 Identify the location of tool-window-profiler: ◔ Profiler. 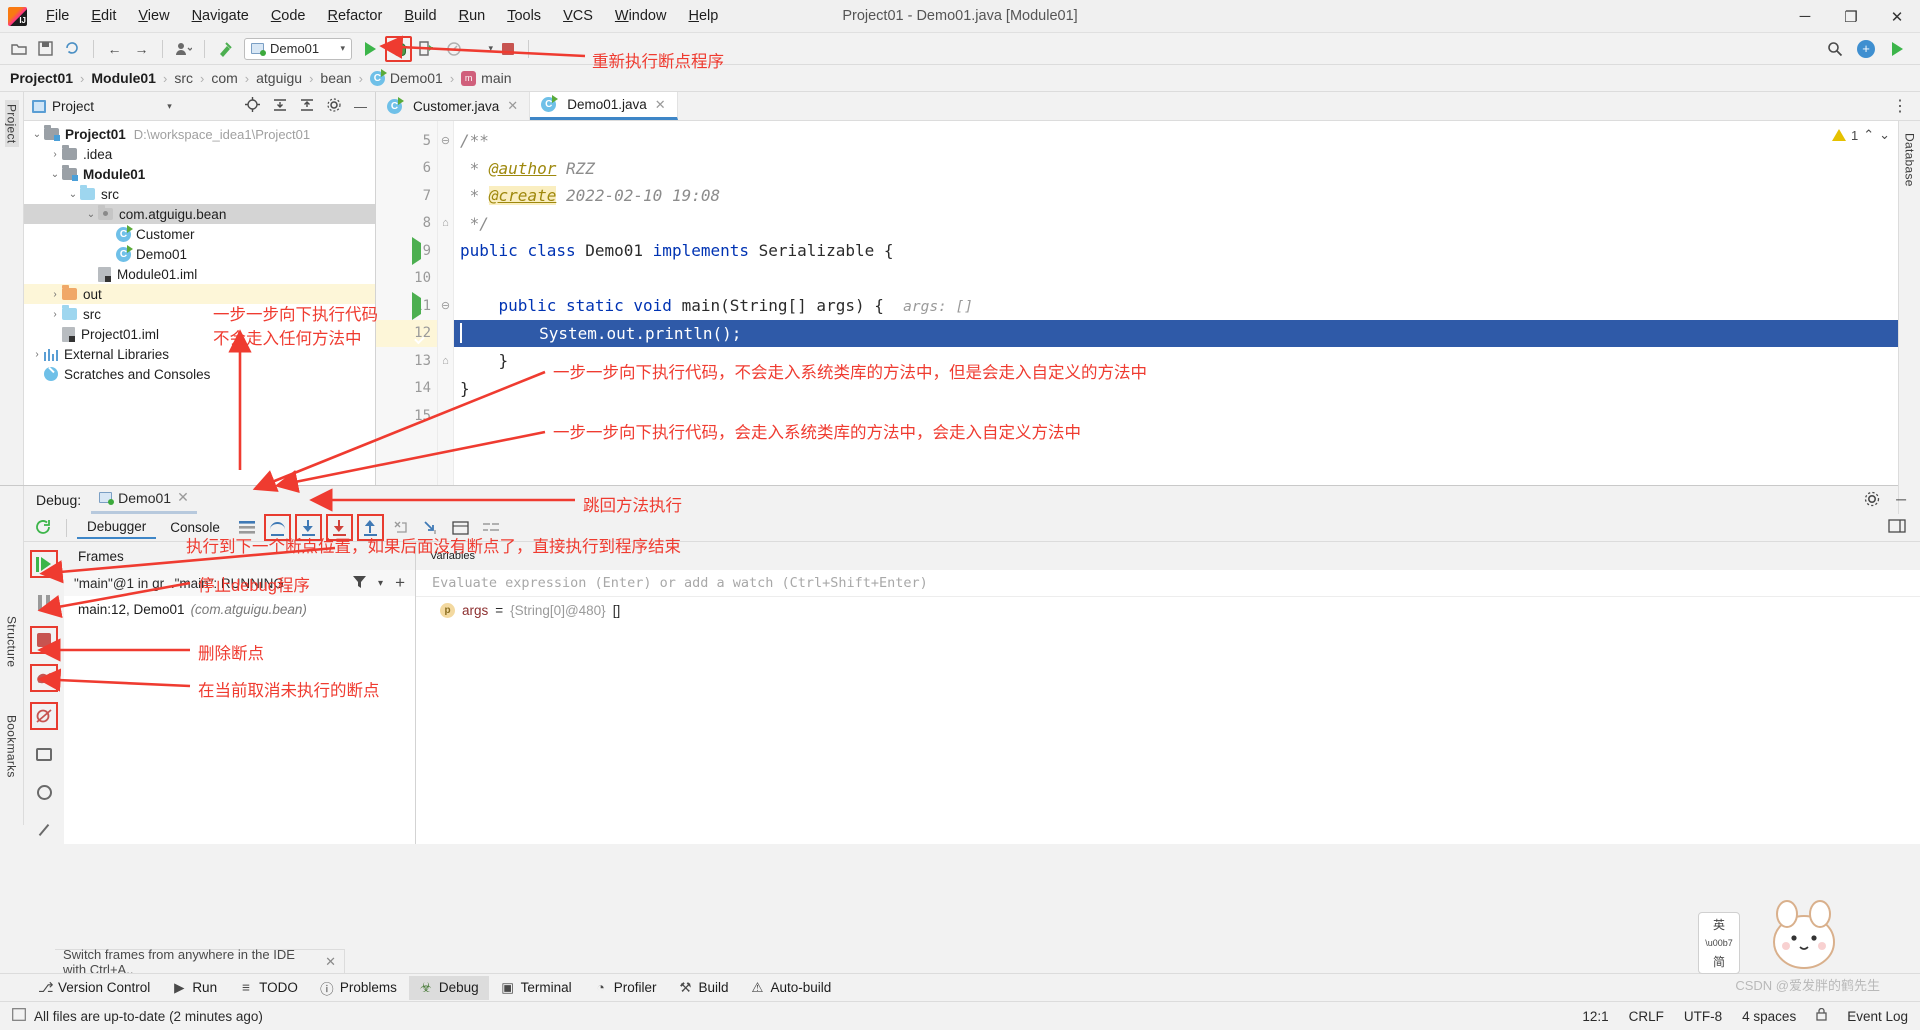
(625, 987).